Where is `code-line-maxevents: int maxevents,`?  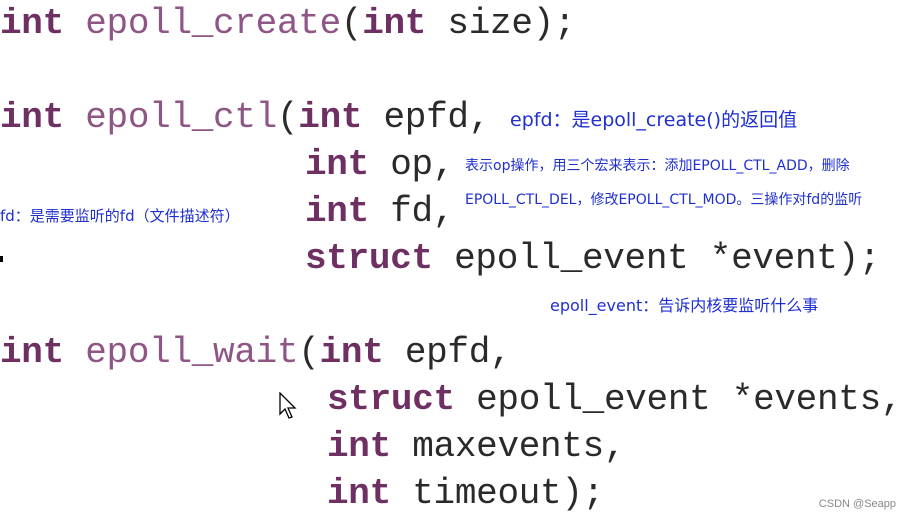 code-line-maxevents: int maxevents, is located at coordinates (476, 446).